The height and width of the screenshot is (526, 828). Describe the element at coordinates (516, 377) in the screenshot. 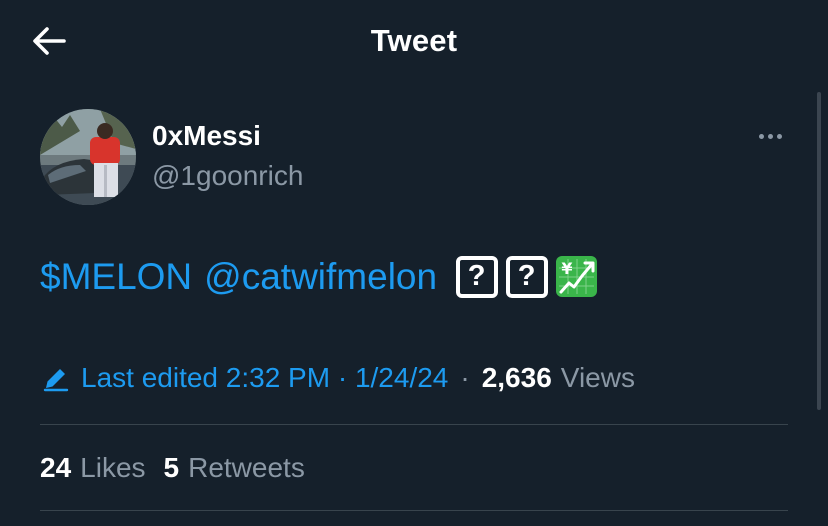

I see `views-count: 2,636` at that location.